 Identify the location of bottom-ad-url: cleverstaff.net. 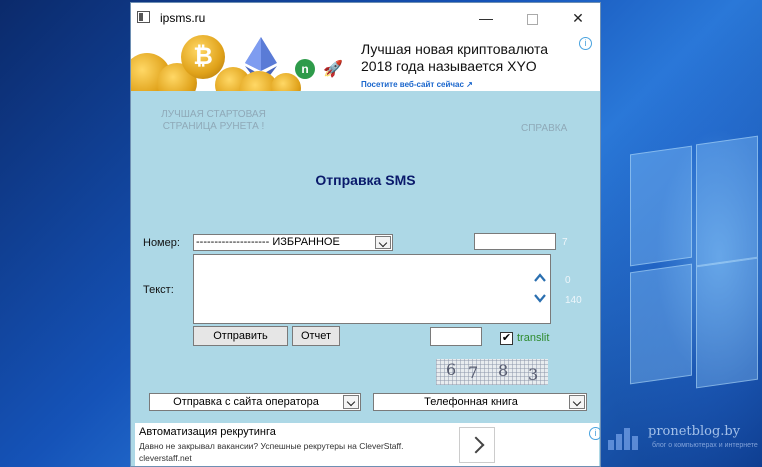
(165, 458).